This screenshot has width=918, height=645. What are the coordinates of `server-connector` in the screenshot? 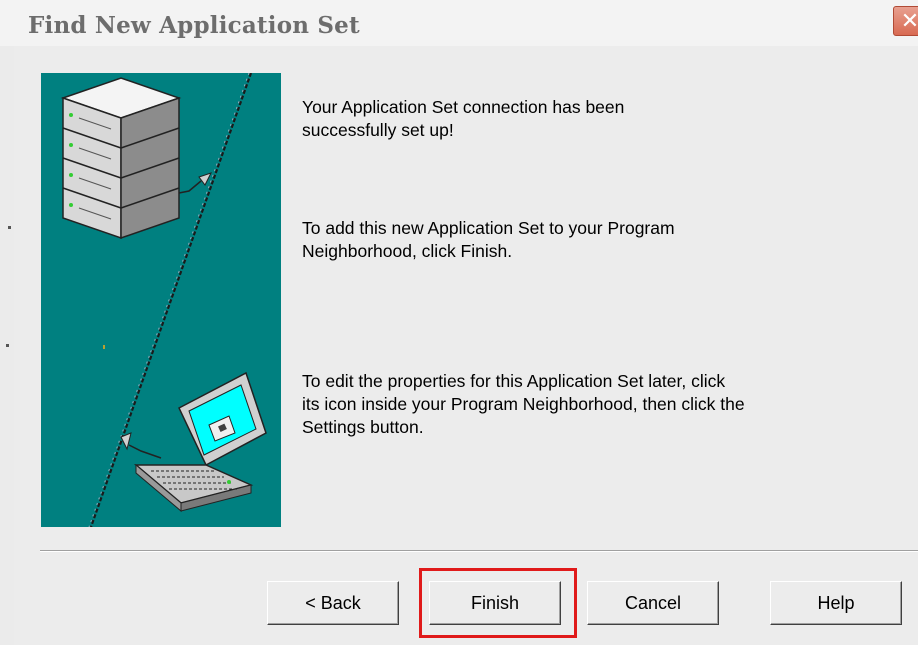 It's located at (190, 187).